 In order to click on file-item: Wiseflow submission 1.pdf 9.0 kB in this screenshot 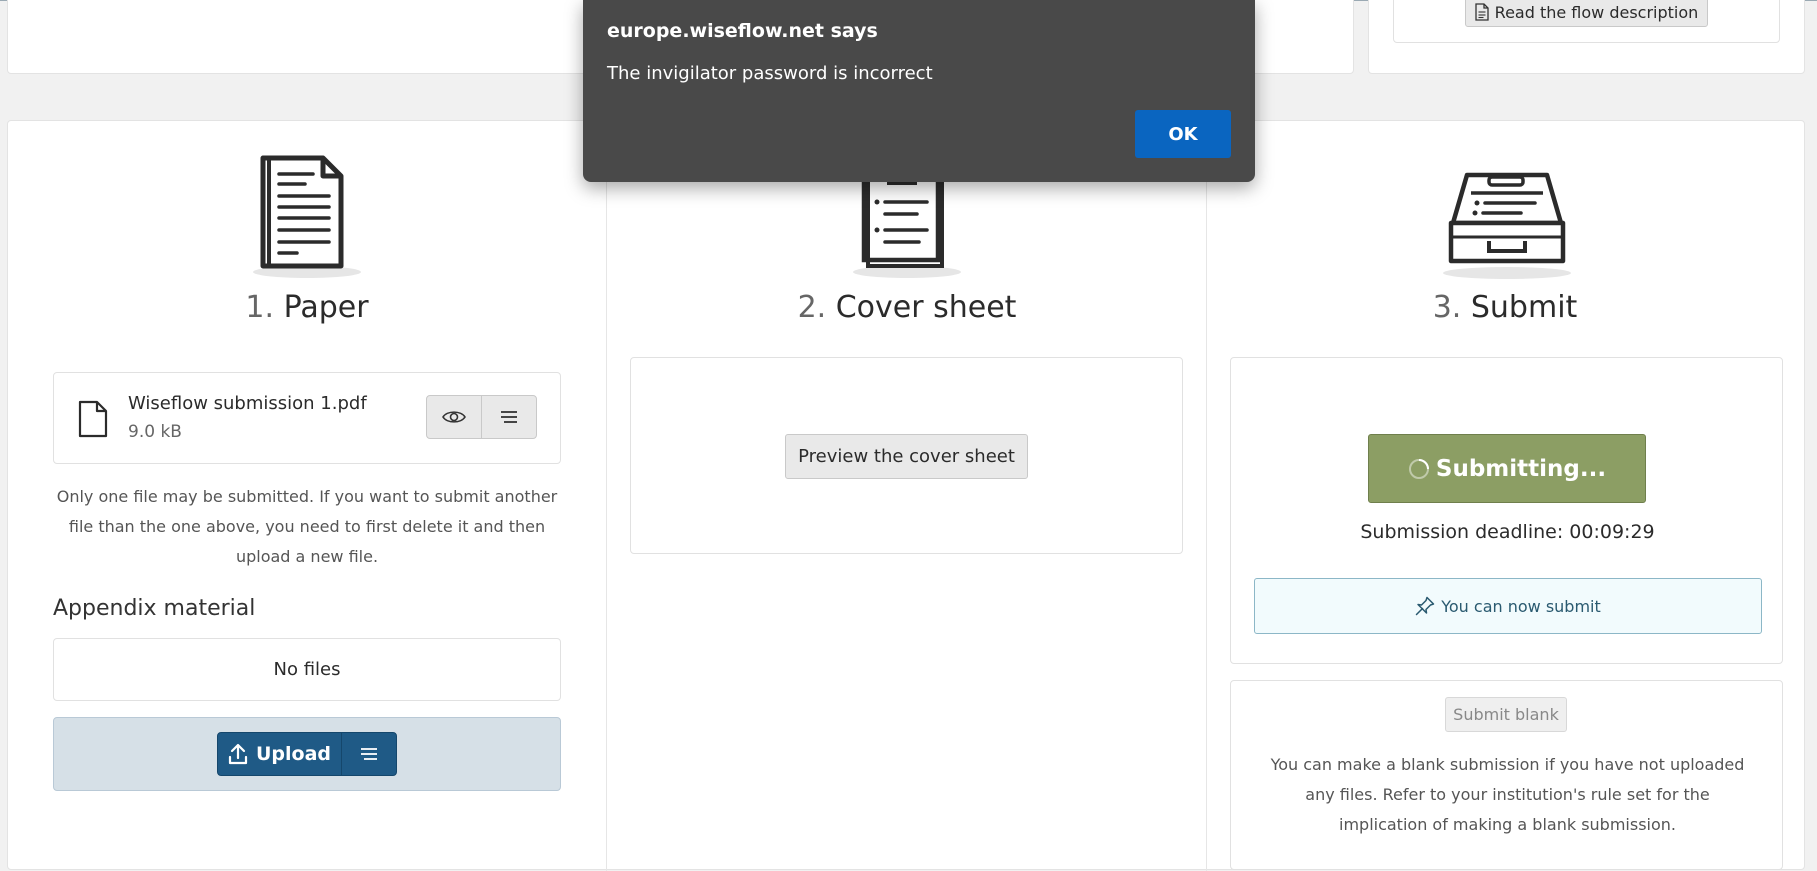, I will do `click(307, 418)`.